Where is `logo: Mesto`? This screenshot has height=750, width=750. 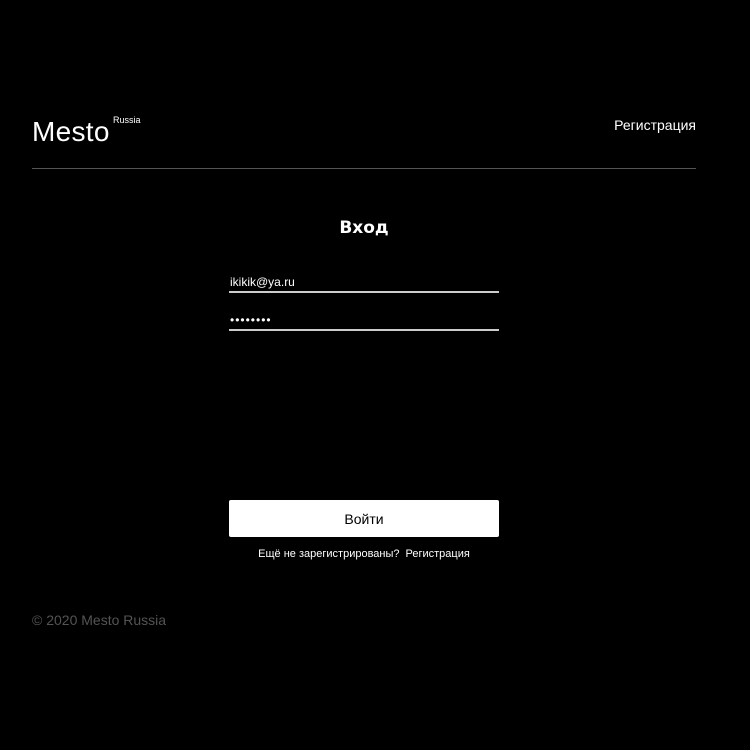
logo: Mesto is located at coordinates (71, 131).